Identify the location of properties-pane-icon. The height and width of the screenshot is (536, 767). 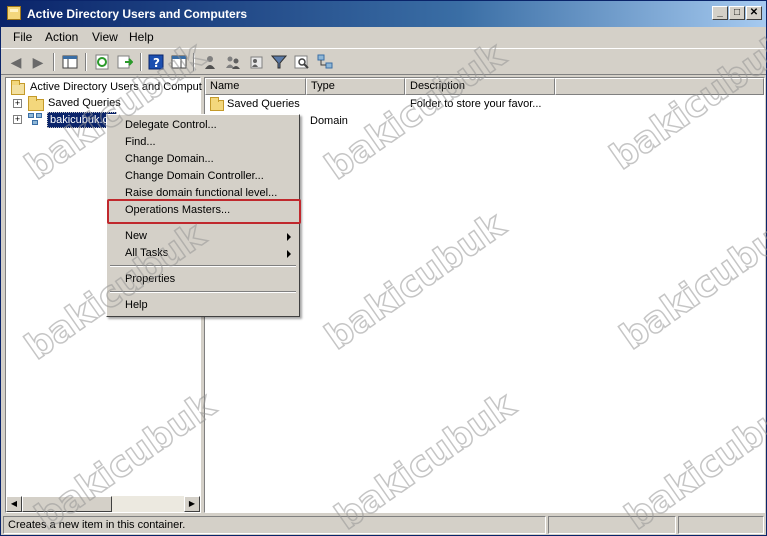
(179, 62).